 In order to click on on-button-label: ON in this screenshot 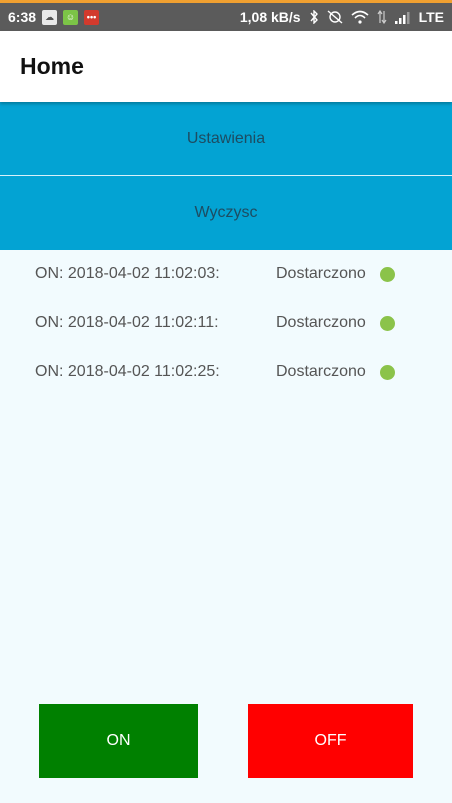, I will do `click(118, 740)`.